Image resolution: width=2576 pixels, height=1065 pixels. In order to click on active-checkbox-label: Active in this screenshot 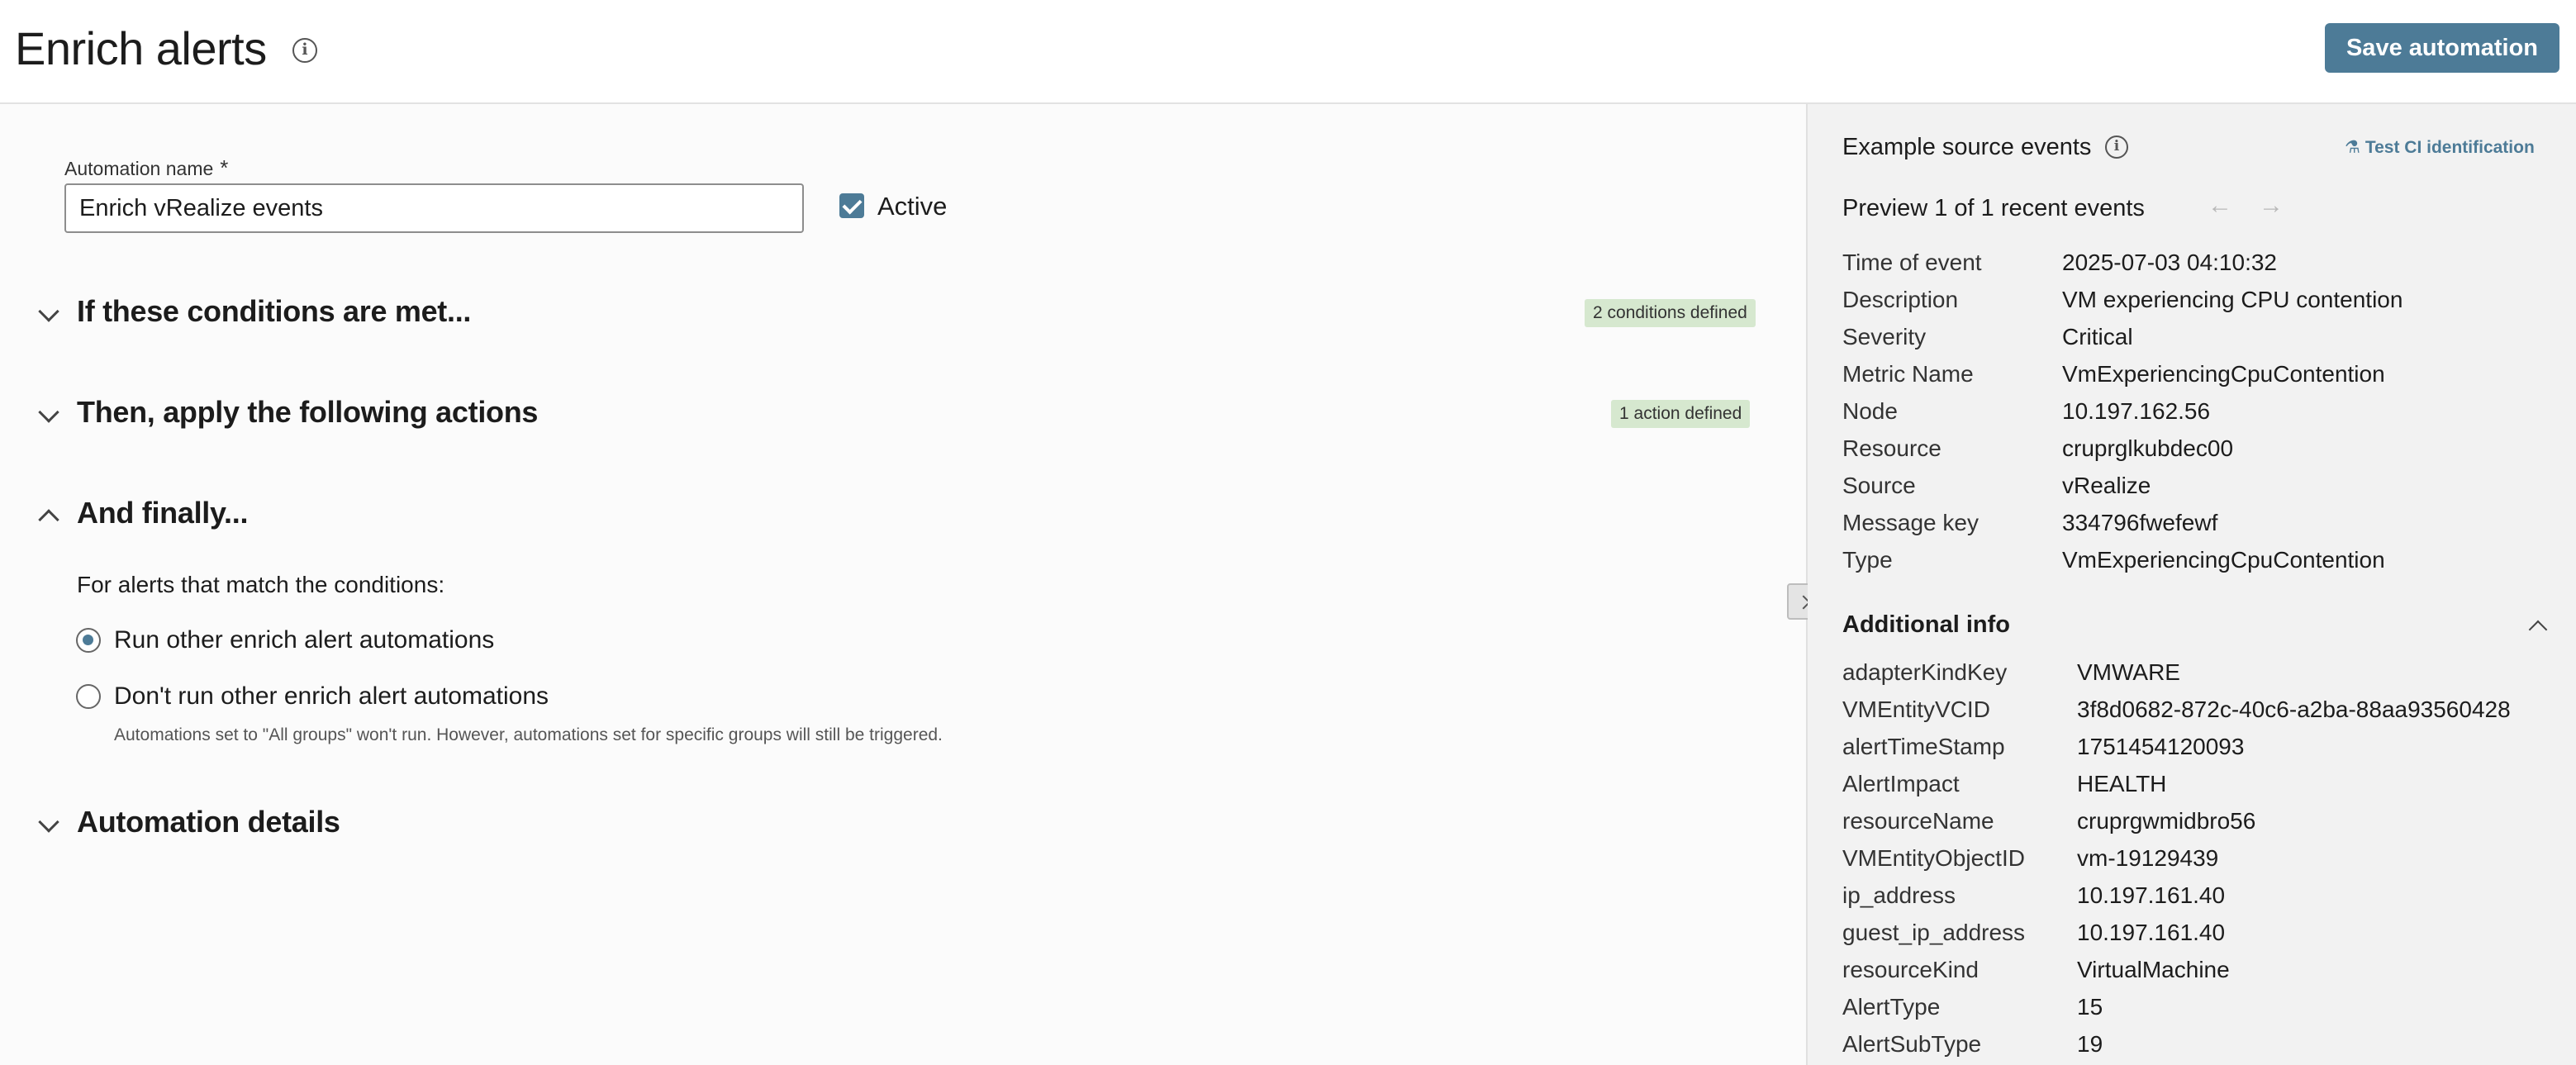, I will do `click(912, 206)`.